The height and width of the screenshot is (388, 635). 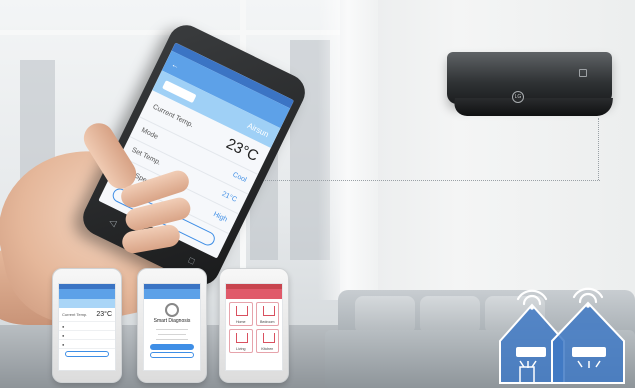 I want to click on lg-logo: LG, so click(x=518, y=97).